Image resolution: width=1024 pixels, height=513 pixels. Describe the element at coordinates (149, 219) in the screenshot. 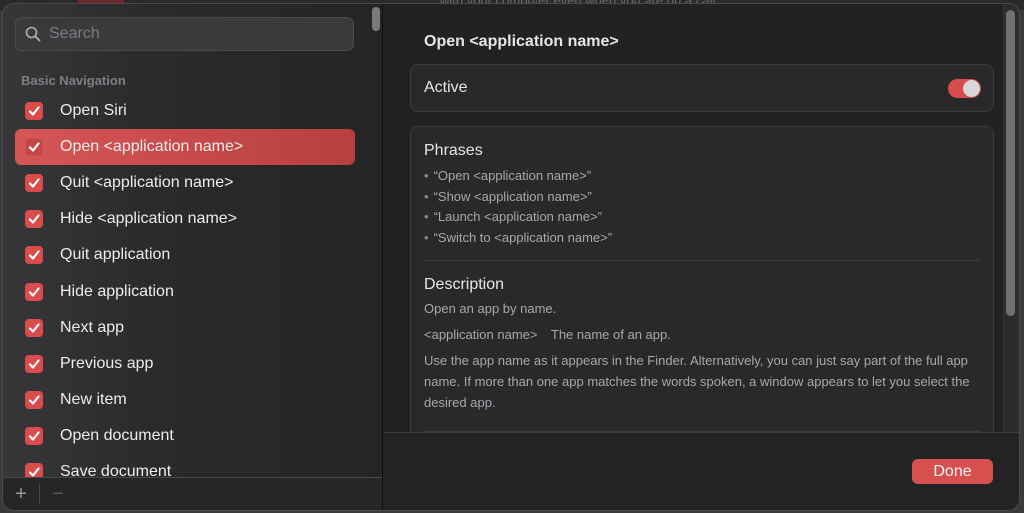

I see `command-label: Hide <application name>` at that location.